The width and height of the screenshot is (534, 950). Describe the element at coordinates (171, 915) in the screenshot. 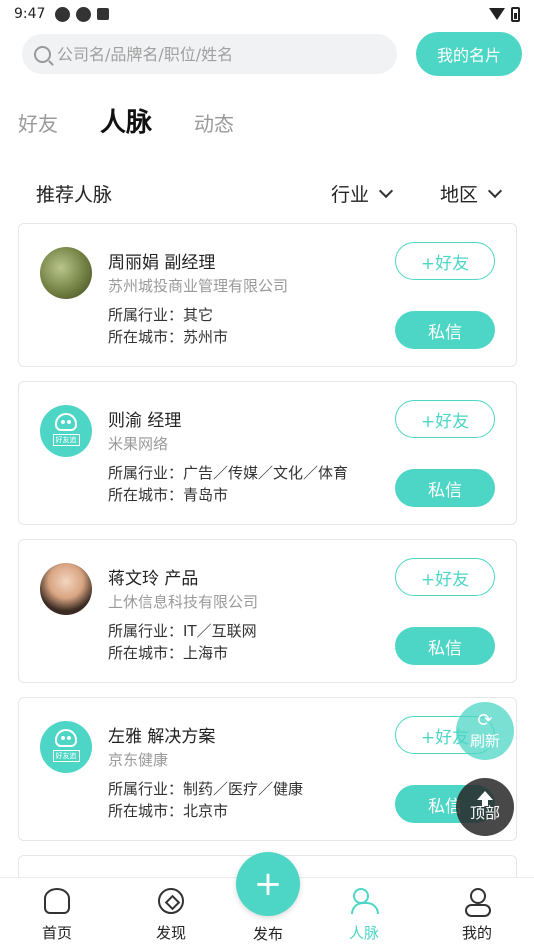

I see `nav-discover: 发现` at that location.